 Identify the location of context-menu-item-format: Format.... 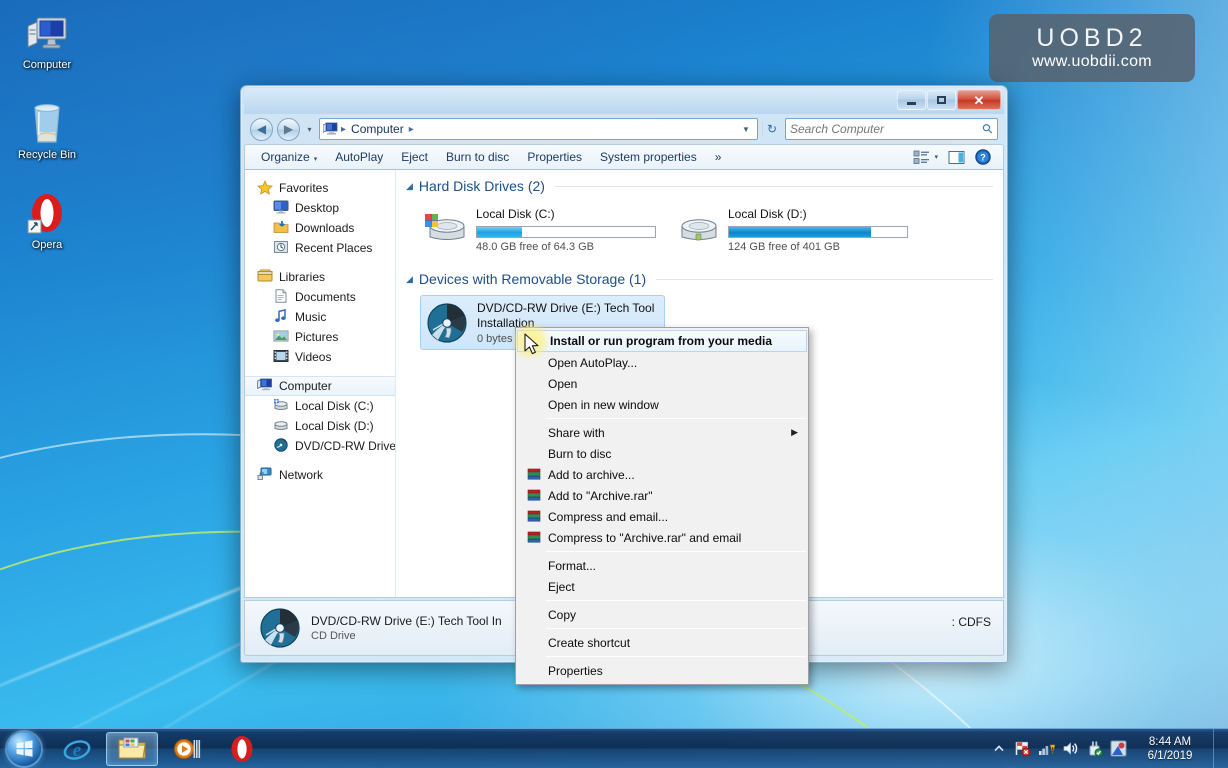
(662, 565).